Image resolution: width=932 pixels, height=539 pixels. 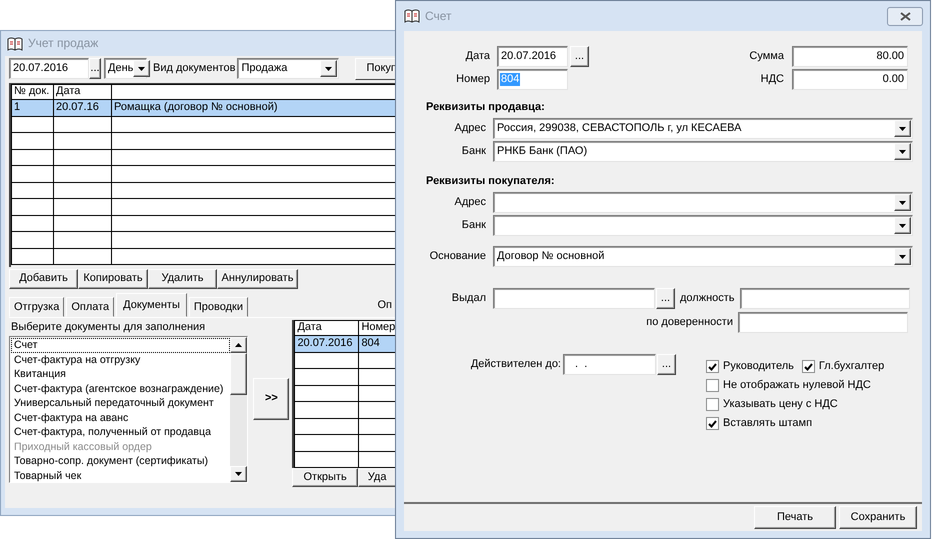 What do you see at coordinates (120, 418) in the screenshot?
I see `list-item: Счет-фактура на аванс` at bounding box center [120, 418].